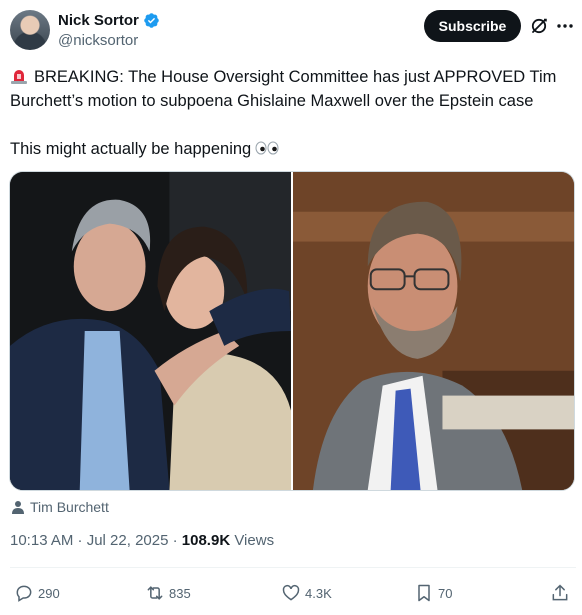  What do you see at coordinates (565, 26) in the screenshot?
I see `more-icon` at bounding box center [565, 26].